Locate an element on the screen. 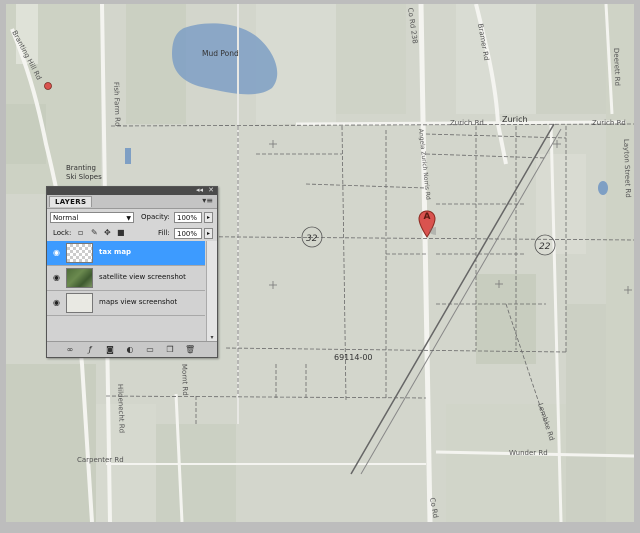 The height and width of the screenshot is (533, 640). map-marker-a: A is located at coordinates (427, 224).